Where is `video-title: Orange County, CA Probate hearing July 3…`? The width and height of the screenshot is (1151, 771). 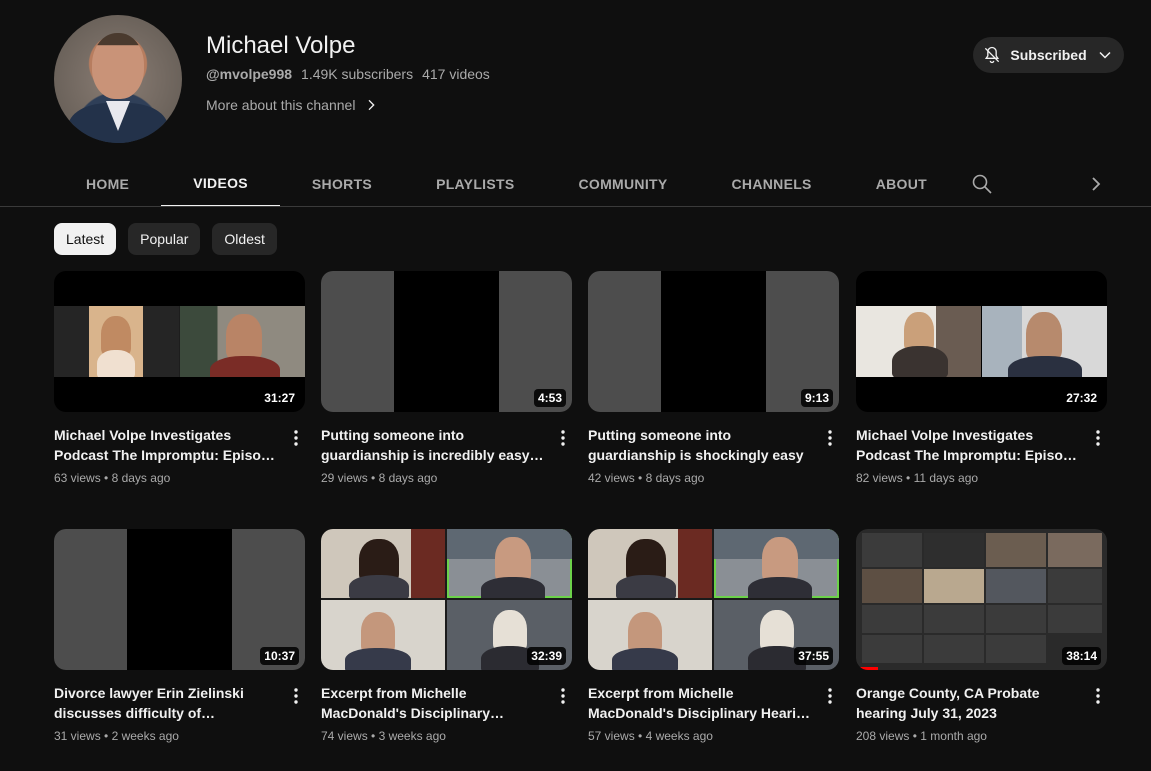
video-title: Orange County, CA Probate hearing July 3… is located at coordinates (969, 703).